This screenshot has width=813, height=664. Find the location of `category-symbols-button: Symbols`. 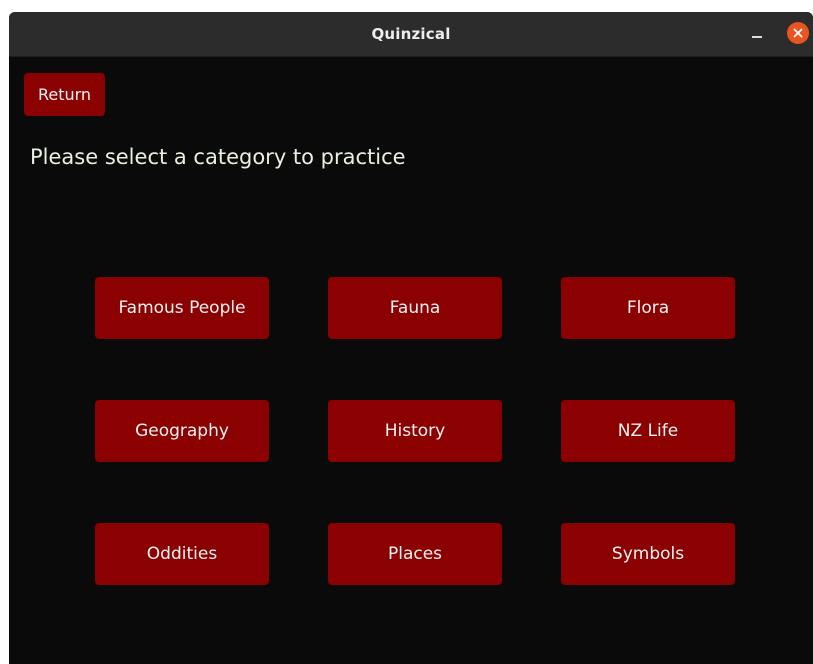

category-symbols-button: Symbols is located at coordinates (648, 554).